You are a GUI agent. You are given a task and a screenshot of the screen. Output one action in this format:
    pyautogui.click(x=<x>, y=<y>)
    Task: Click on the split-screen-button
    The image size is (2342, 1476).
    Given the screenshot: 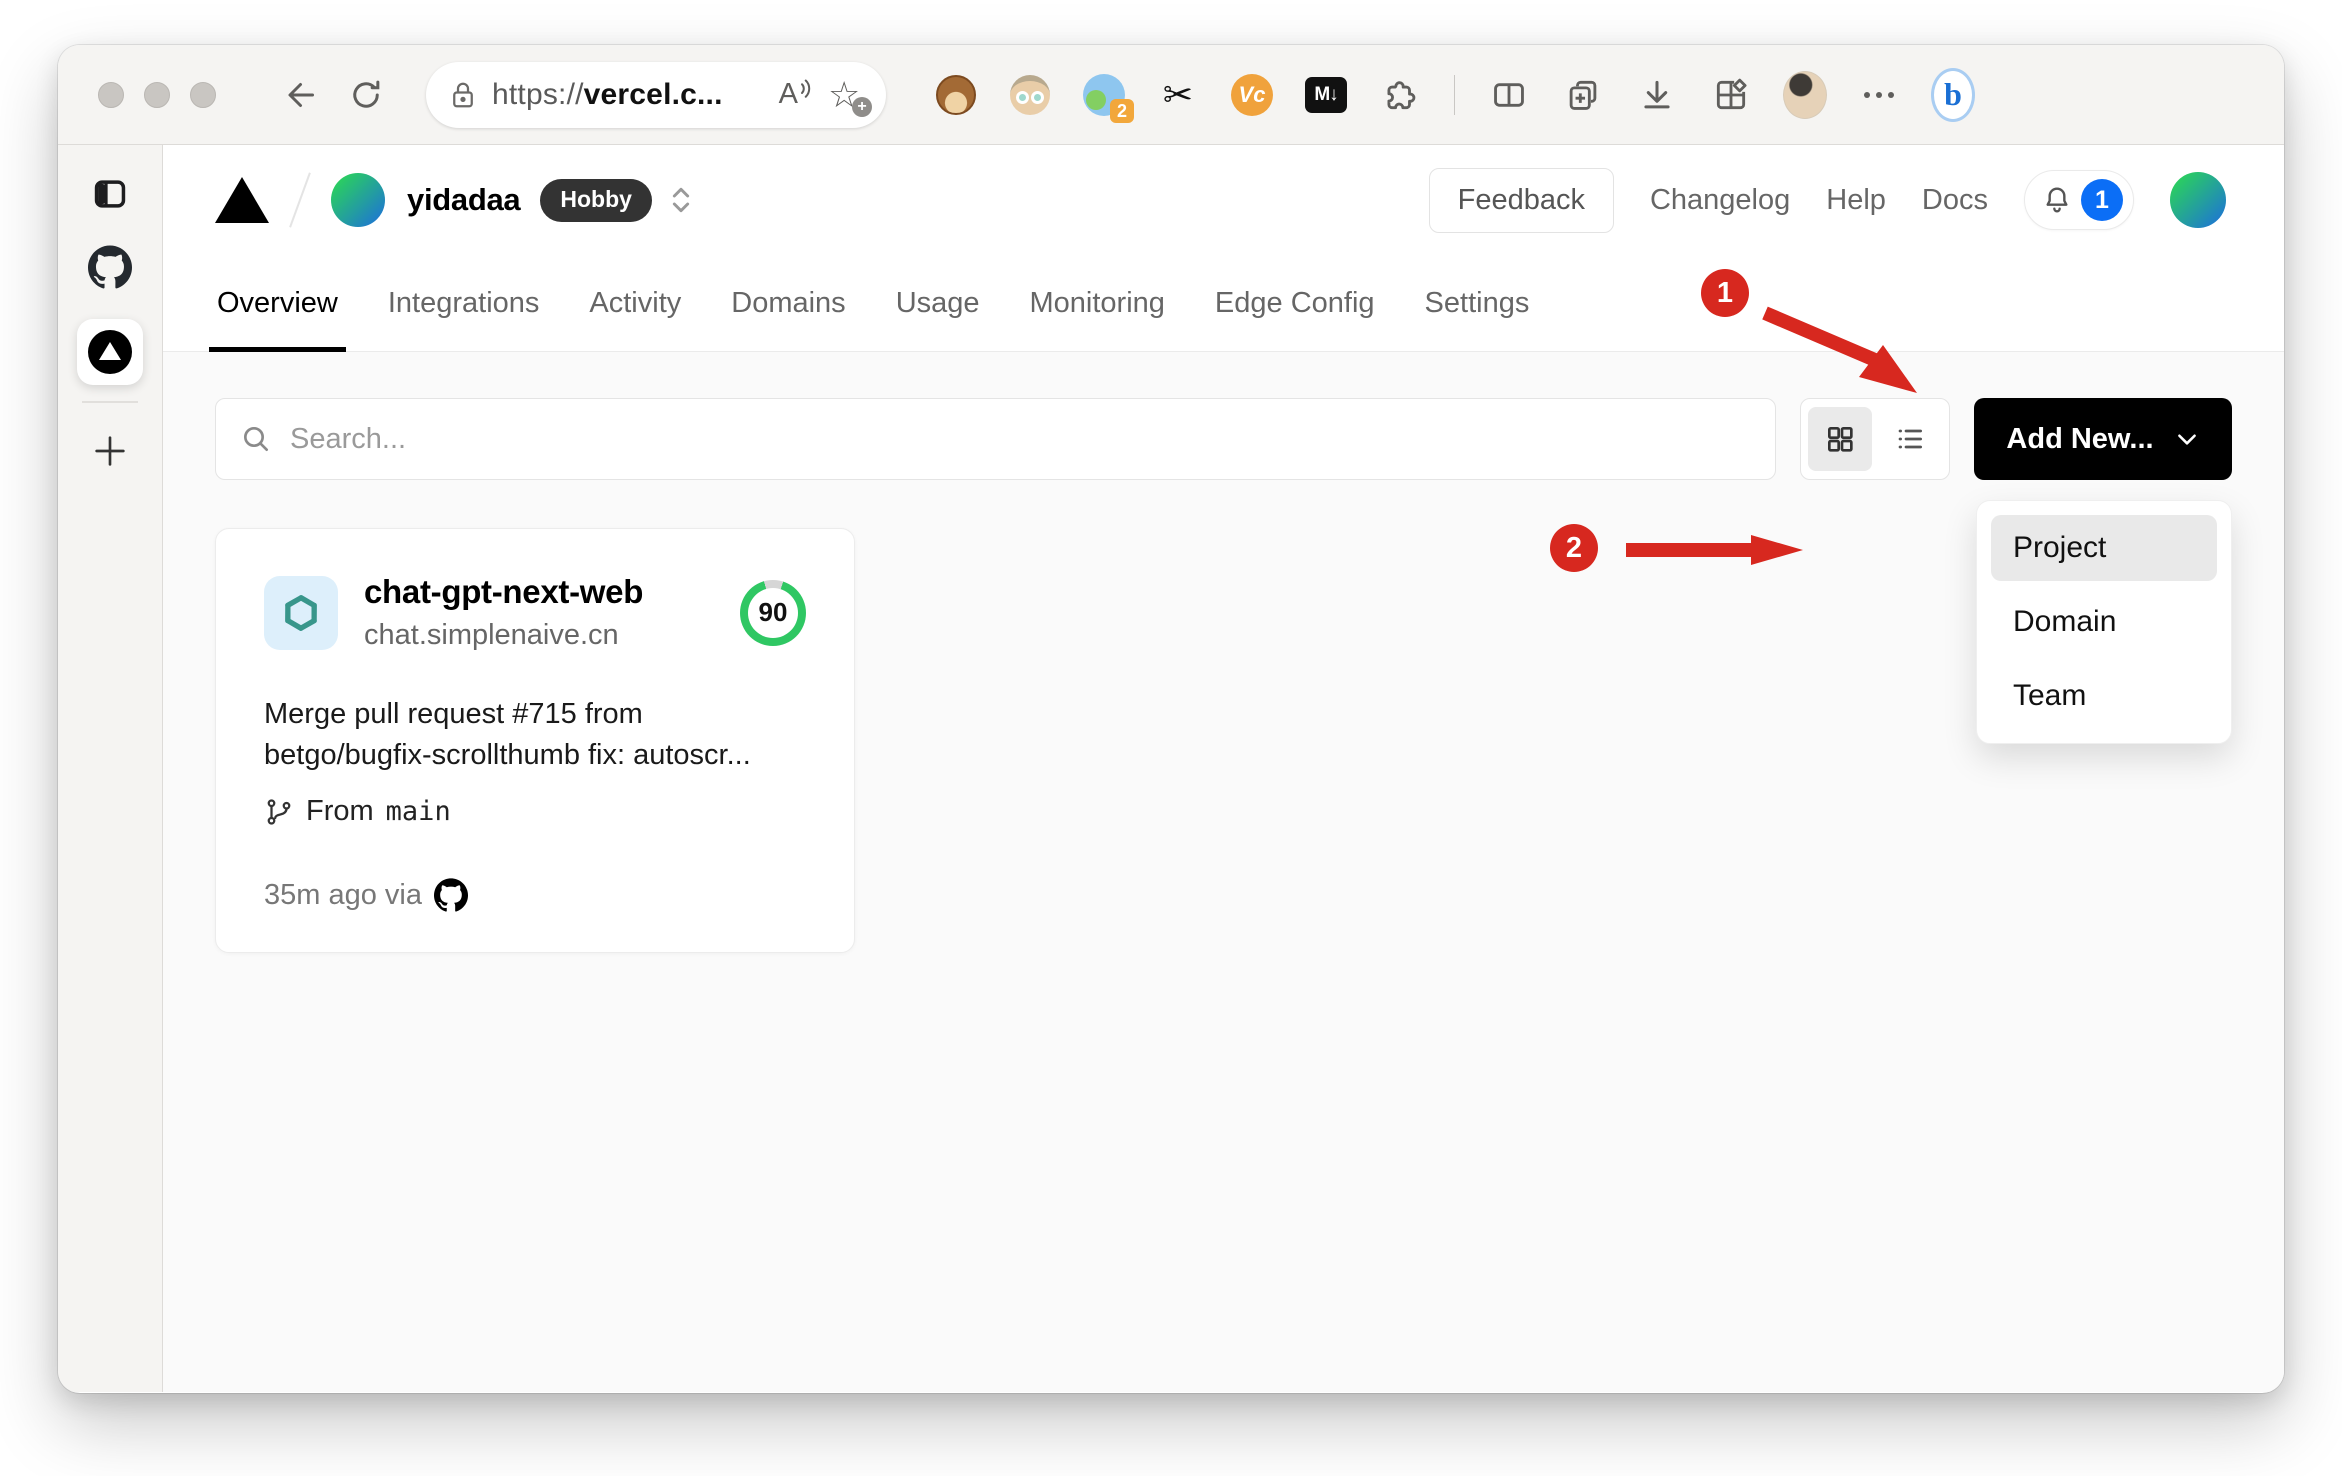 What is the action you would take?
    pyautogui.click(x=1509, y=95)
    